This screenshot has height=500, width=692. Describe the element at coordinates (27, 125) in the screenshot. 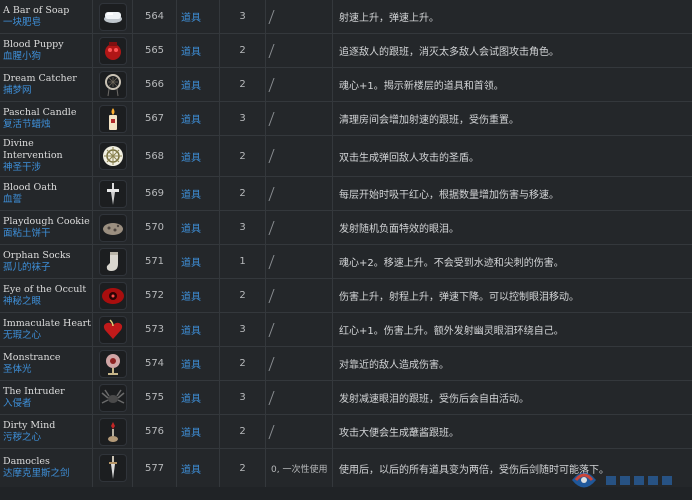

I see `item-chinese-name-link: 复活节蜡烛` at that location.